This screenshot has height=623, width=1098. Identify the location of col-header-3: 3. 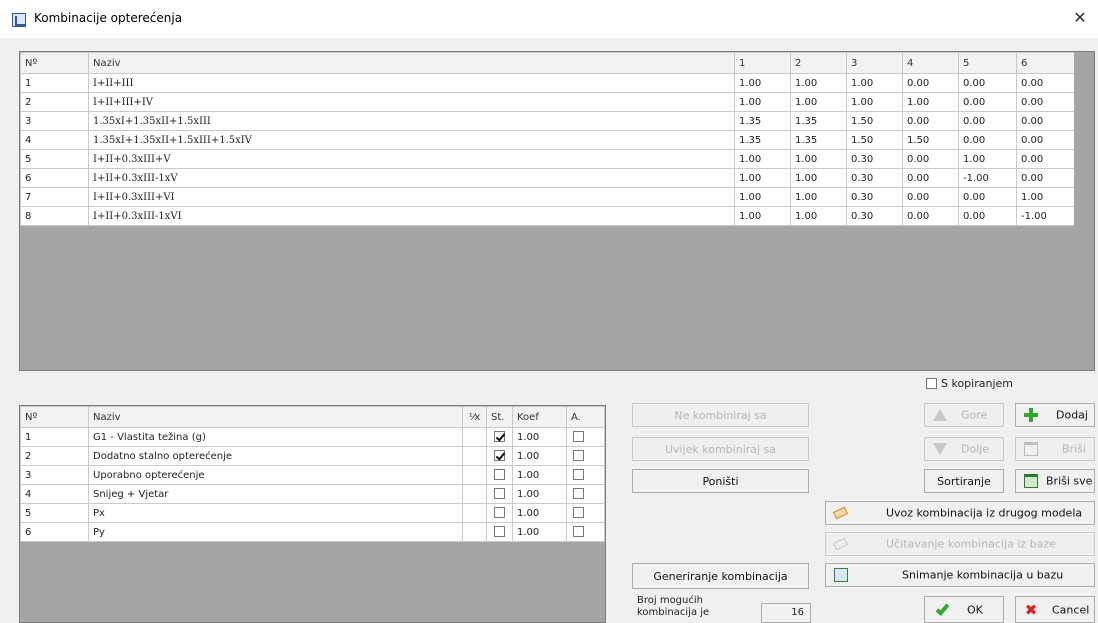
(874, 63).